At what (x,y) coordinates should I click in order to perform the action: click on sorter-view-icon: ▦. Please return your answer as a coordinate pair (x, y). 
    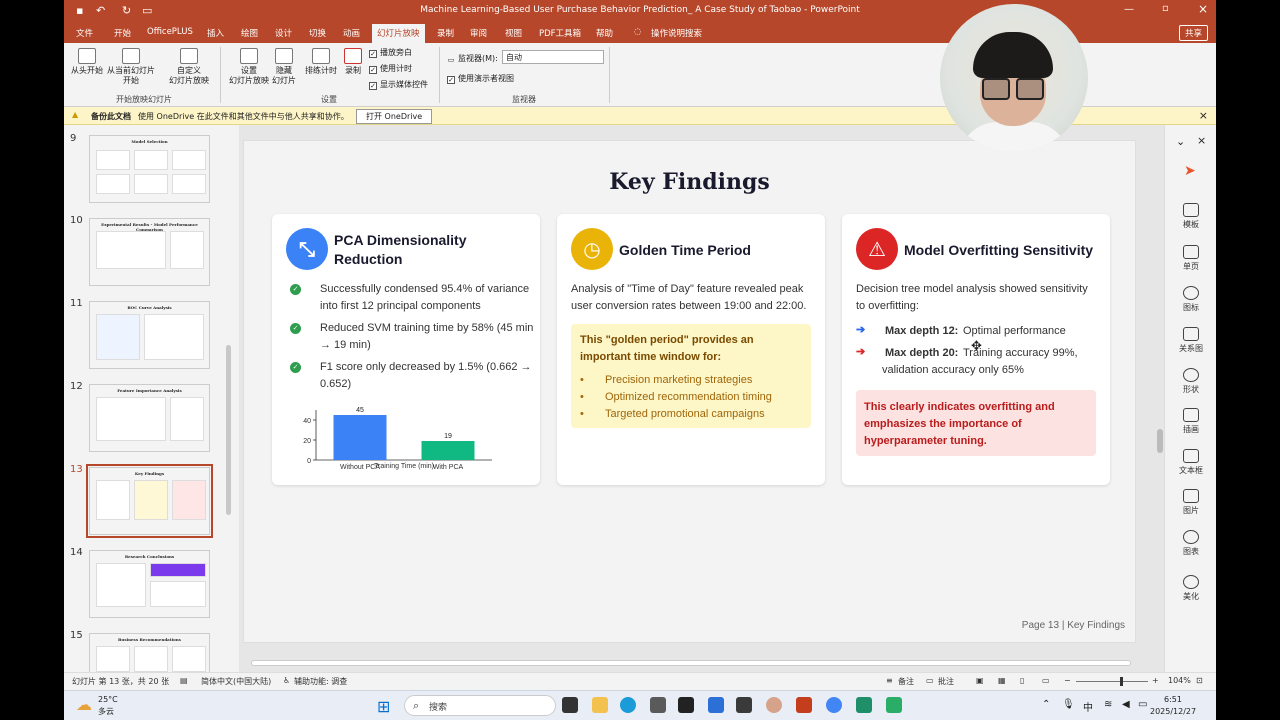
    Looking at the image, I should click on (1002, 680).